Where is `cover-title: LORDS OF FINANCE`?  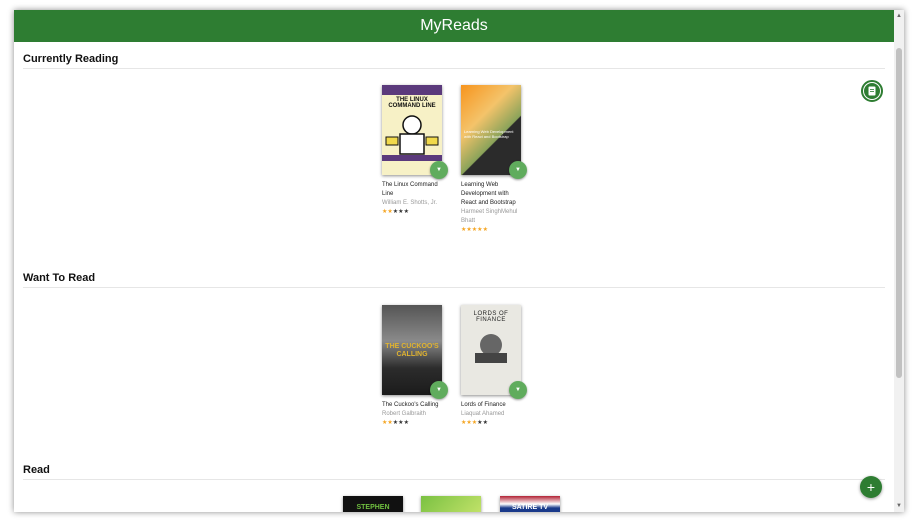 cover-title: LORDS OF FINANCE is located at coordinates (491, 317).